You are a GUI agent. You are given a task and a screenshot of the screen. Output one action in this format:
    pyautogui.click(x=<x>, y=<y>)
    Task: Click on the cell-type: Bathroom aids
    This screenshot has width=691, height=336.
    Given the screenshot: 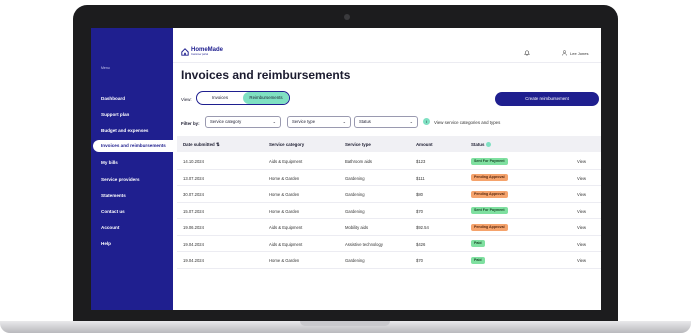 What is the action you would take?
    pyautogui.click(x=358, y=161)
    